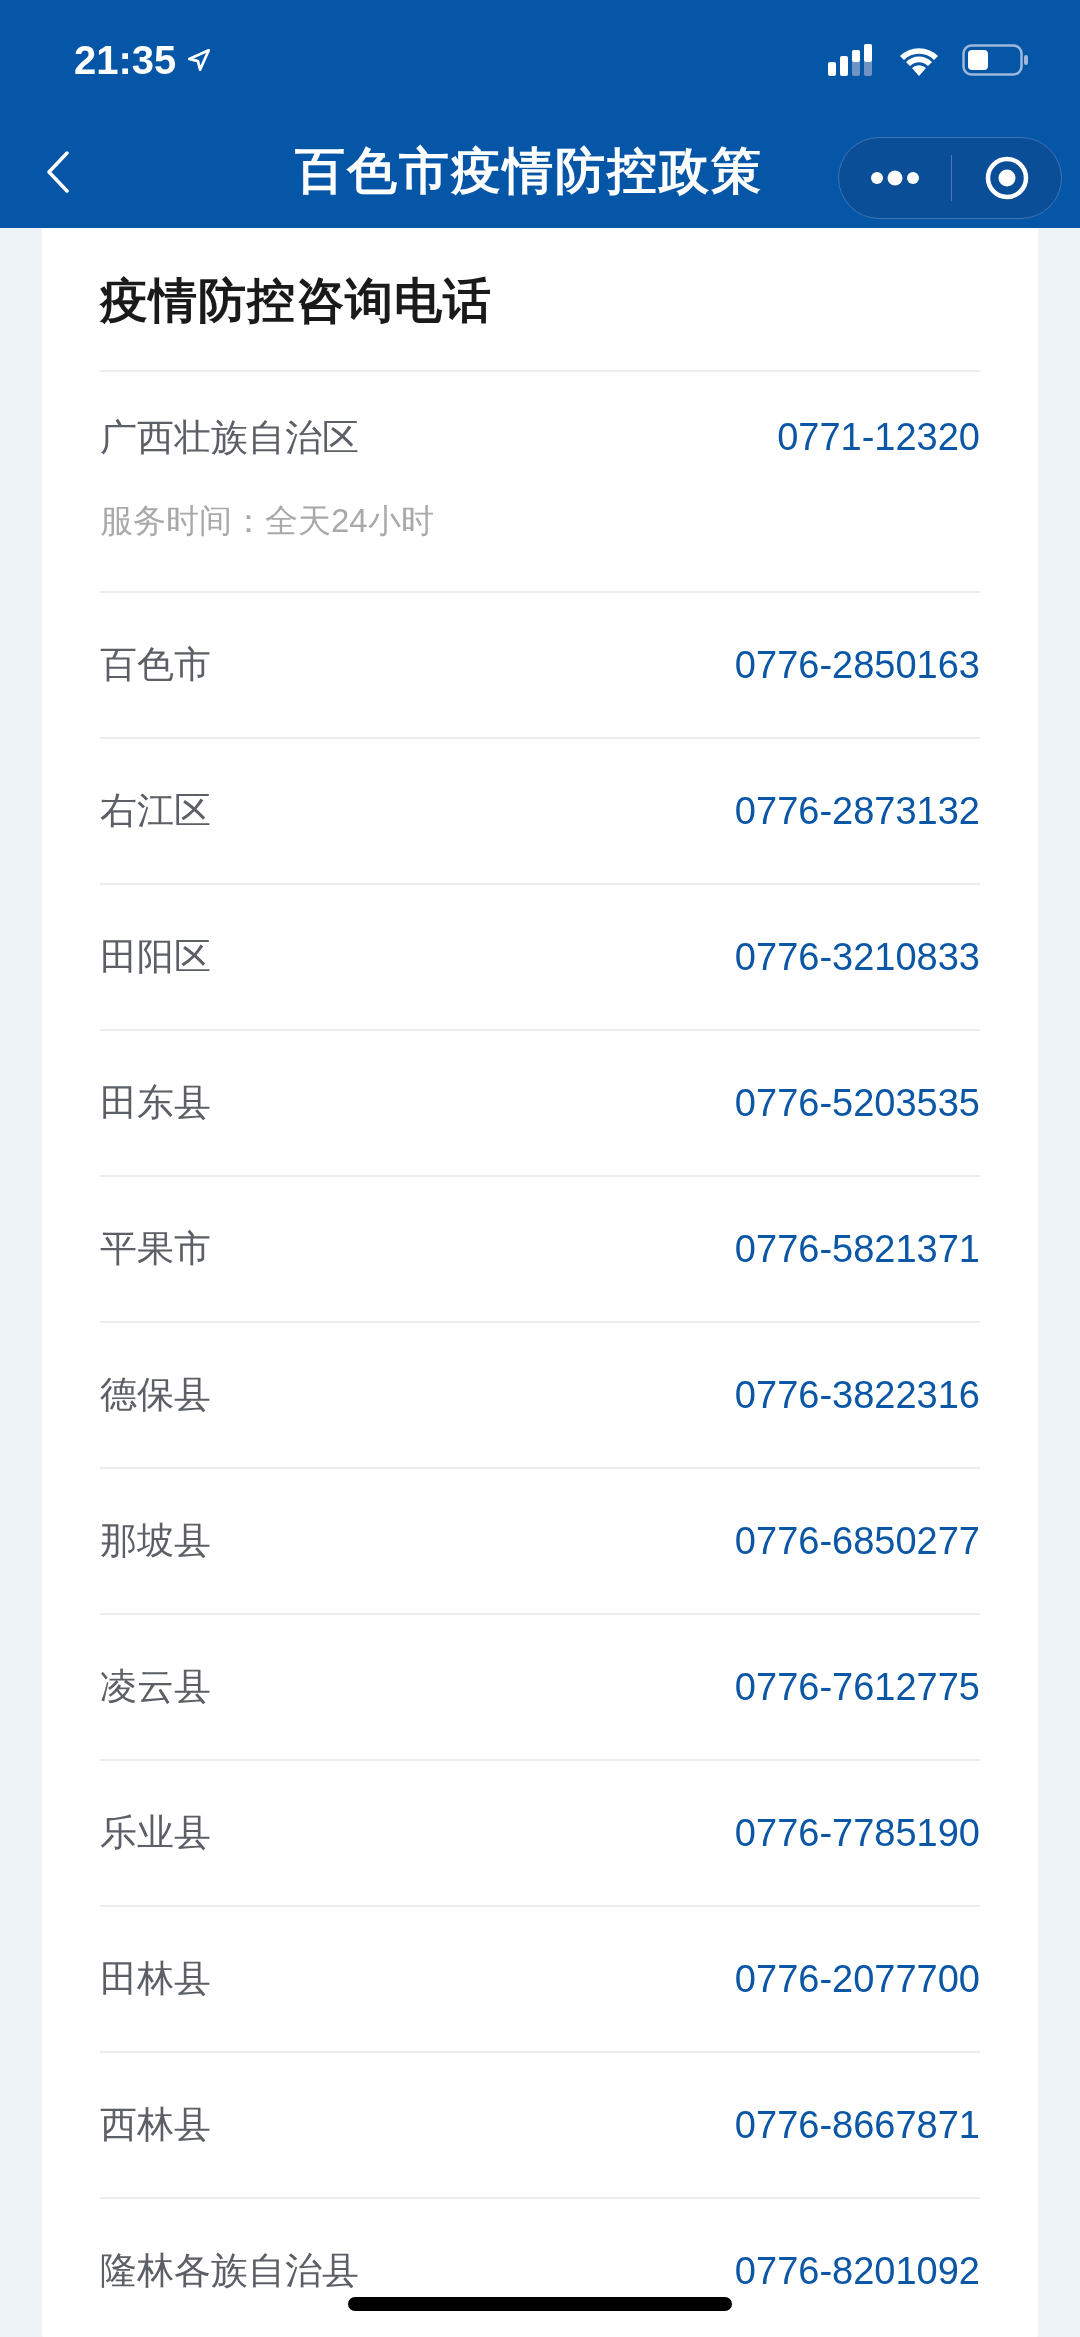 This screenshot has height=2337, width=1080. What do you see at coordinates (155, 1687) in the screenshot?
I see `region-name: 凌云县` at bounding box center [155, 1687].